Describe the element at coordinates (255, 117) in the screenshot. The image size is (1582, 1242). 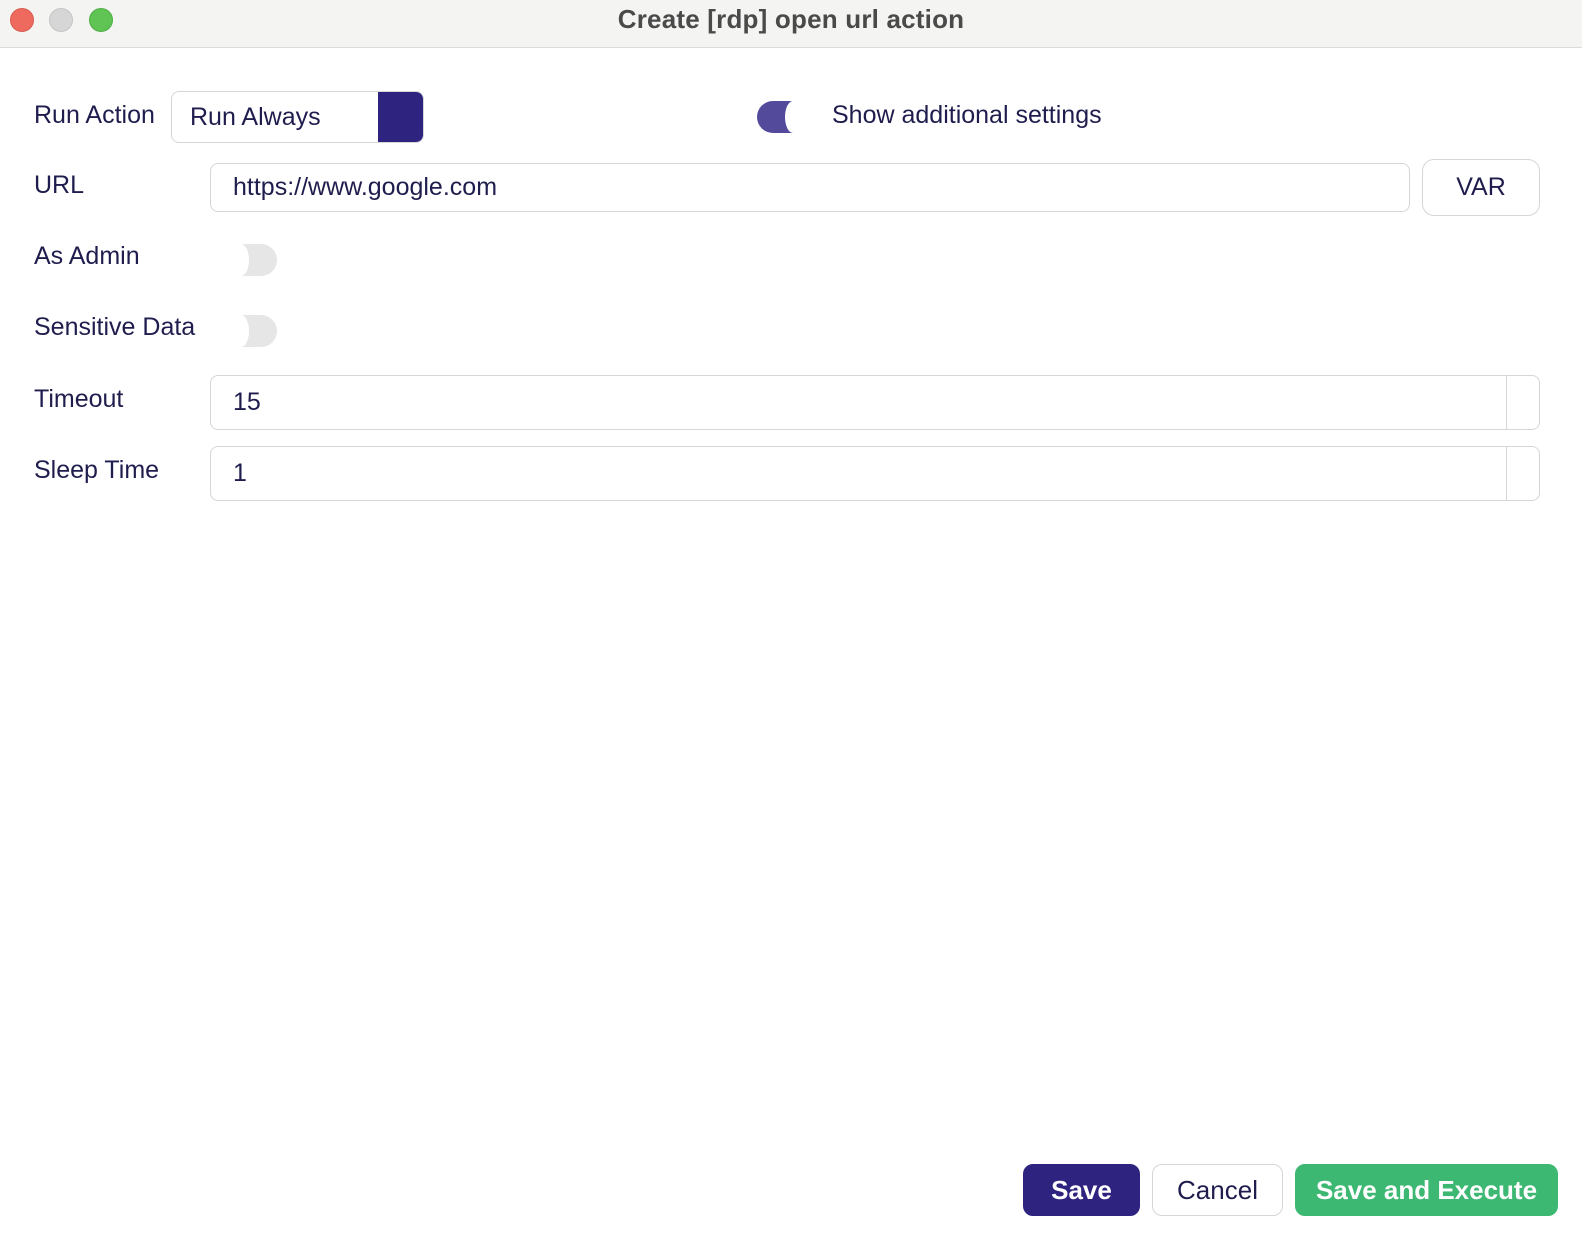
I see `run-action-value: Run Always` at that location.